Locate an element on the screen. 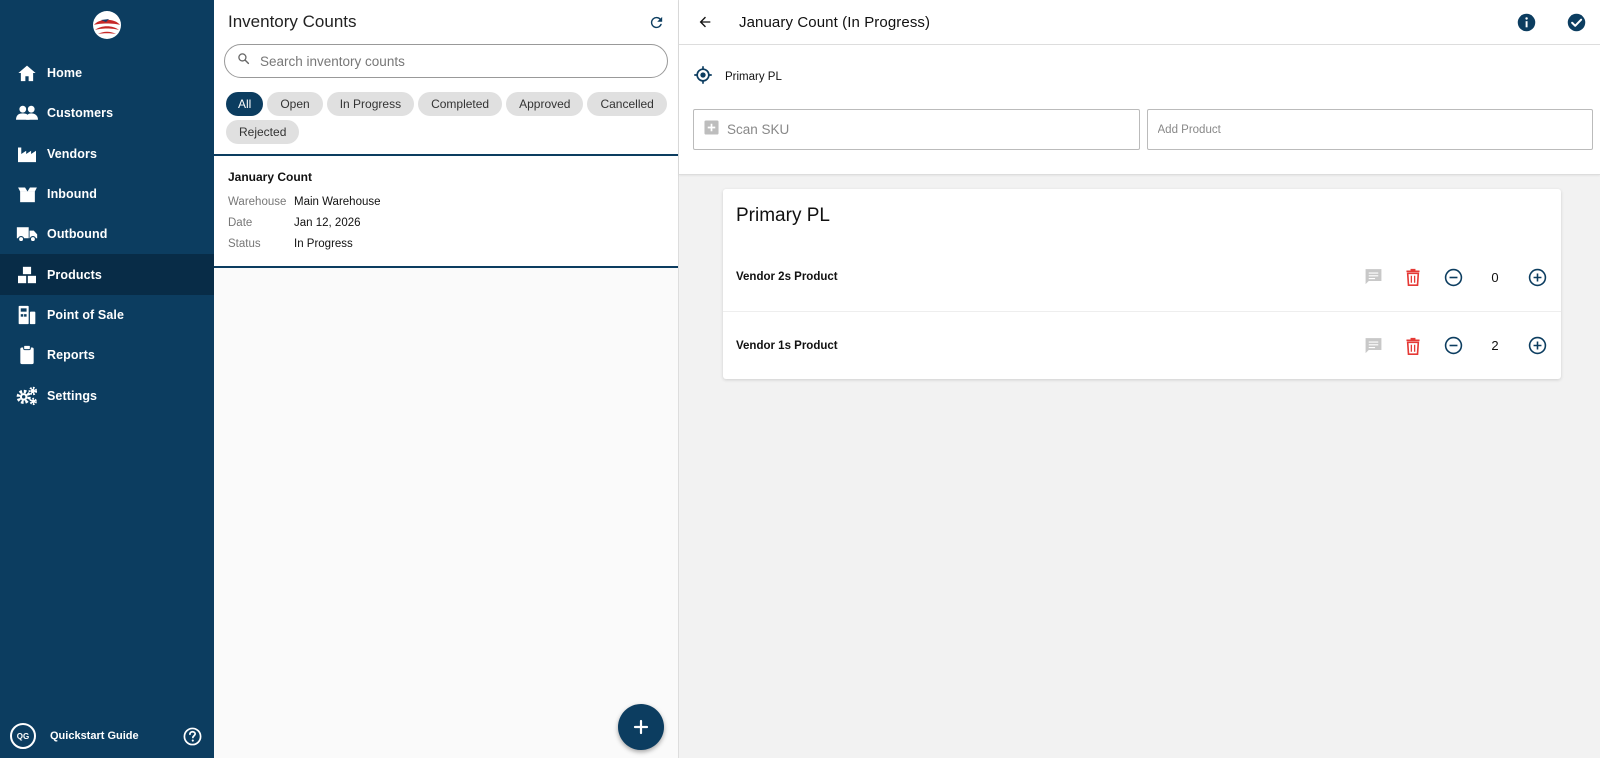 This screenshot has height=758, width=1600. detail-top: January Count (In Progress) Primary PL is located at coordinates (1139, 87).